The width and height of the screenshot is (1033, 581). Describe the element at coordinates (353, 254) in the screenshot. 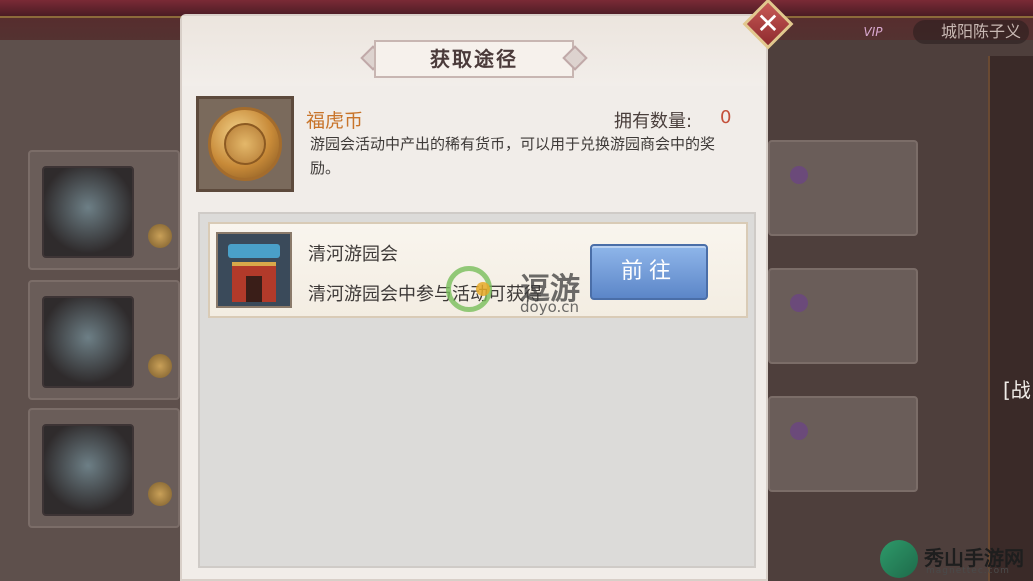

I see `source-title: 清河游园会` at that location.